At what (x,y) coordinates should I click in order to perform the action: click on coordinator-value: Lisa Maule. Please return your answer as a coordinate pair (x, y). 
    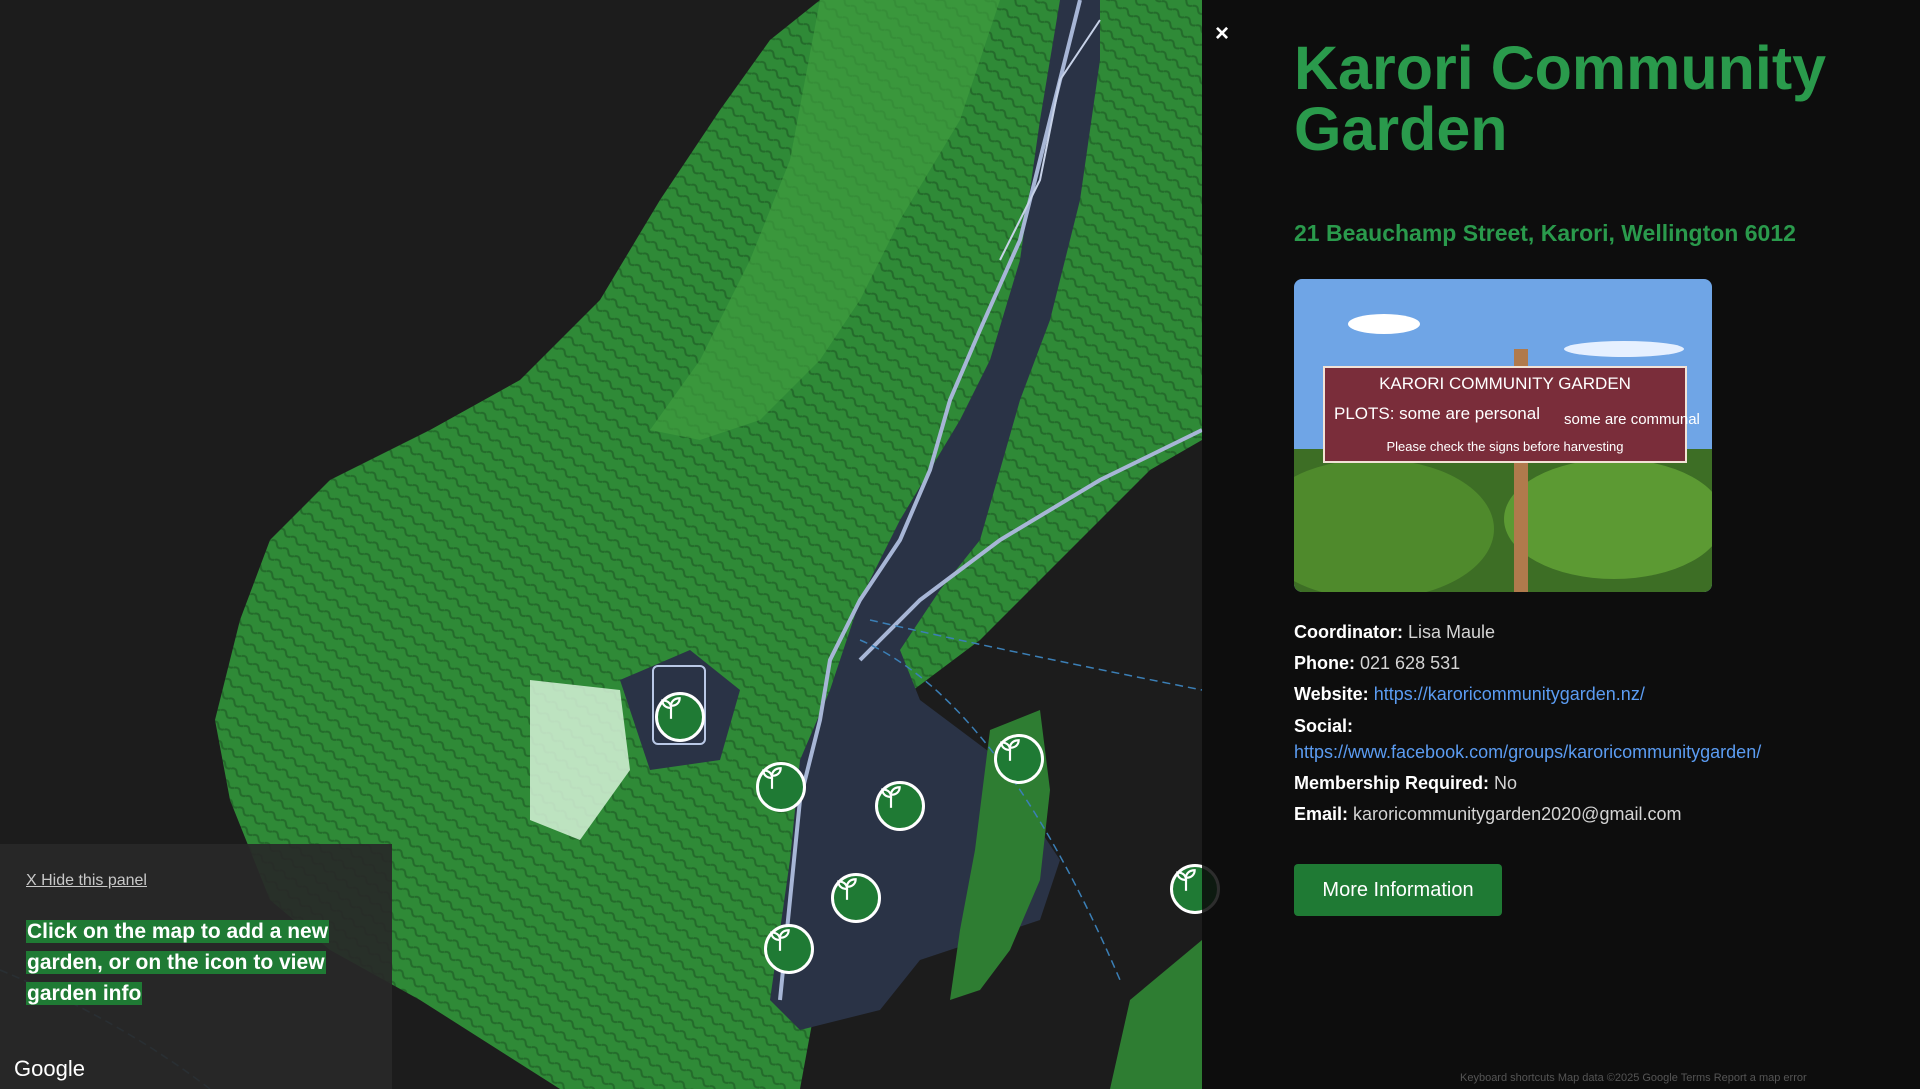
    Looking at the image, I should click on (1452, 632).